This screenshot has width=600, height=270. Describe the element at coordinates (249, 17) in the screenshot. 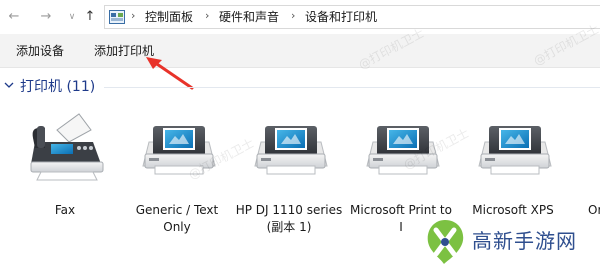

I see `breadcrumb-item-hardware-sound: 硬件和声音` at that location.